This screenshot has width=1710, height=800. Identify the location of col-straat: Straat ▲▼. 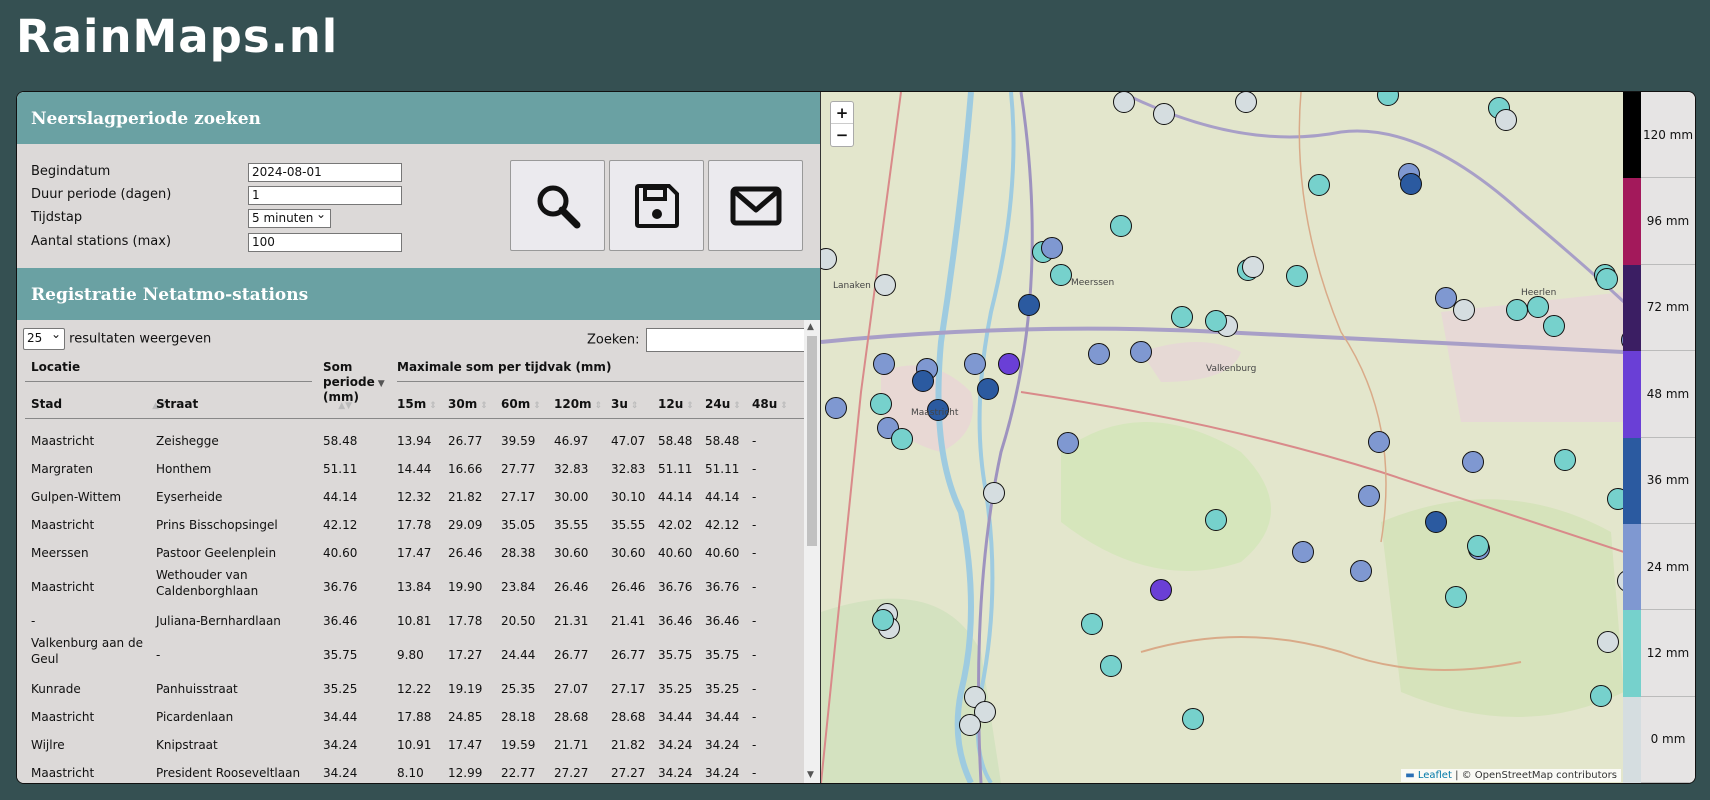
(254, 404).